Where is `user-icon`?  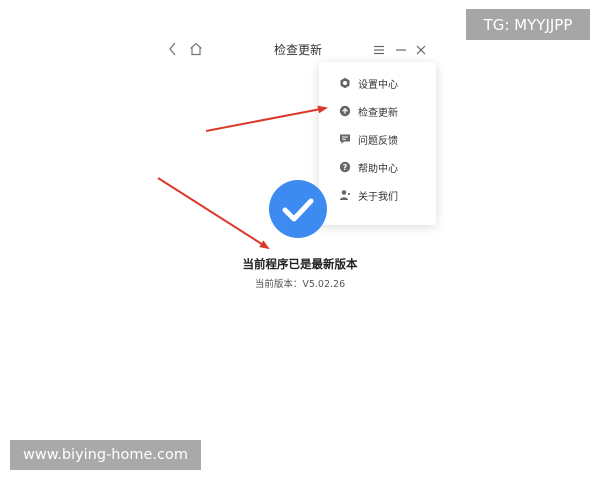
user-icon is located at coordinates (345, 195).